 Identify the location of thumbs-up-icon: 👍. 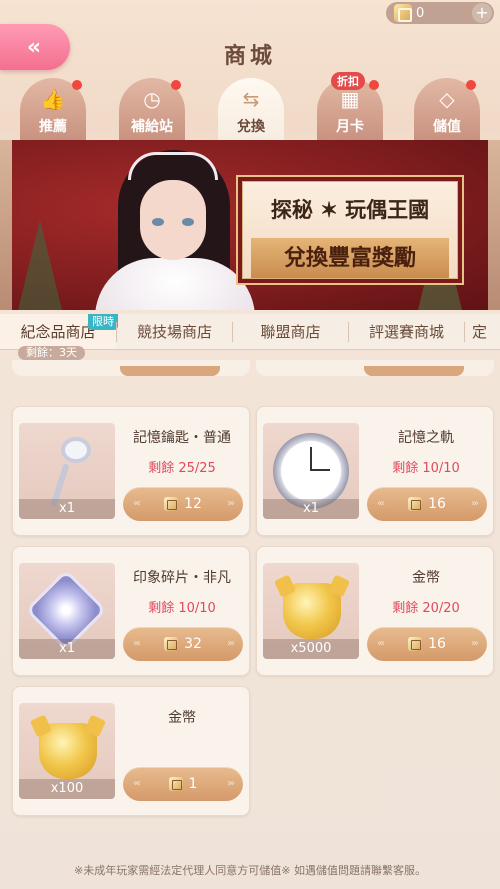
(53, 99).